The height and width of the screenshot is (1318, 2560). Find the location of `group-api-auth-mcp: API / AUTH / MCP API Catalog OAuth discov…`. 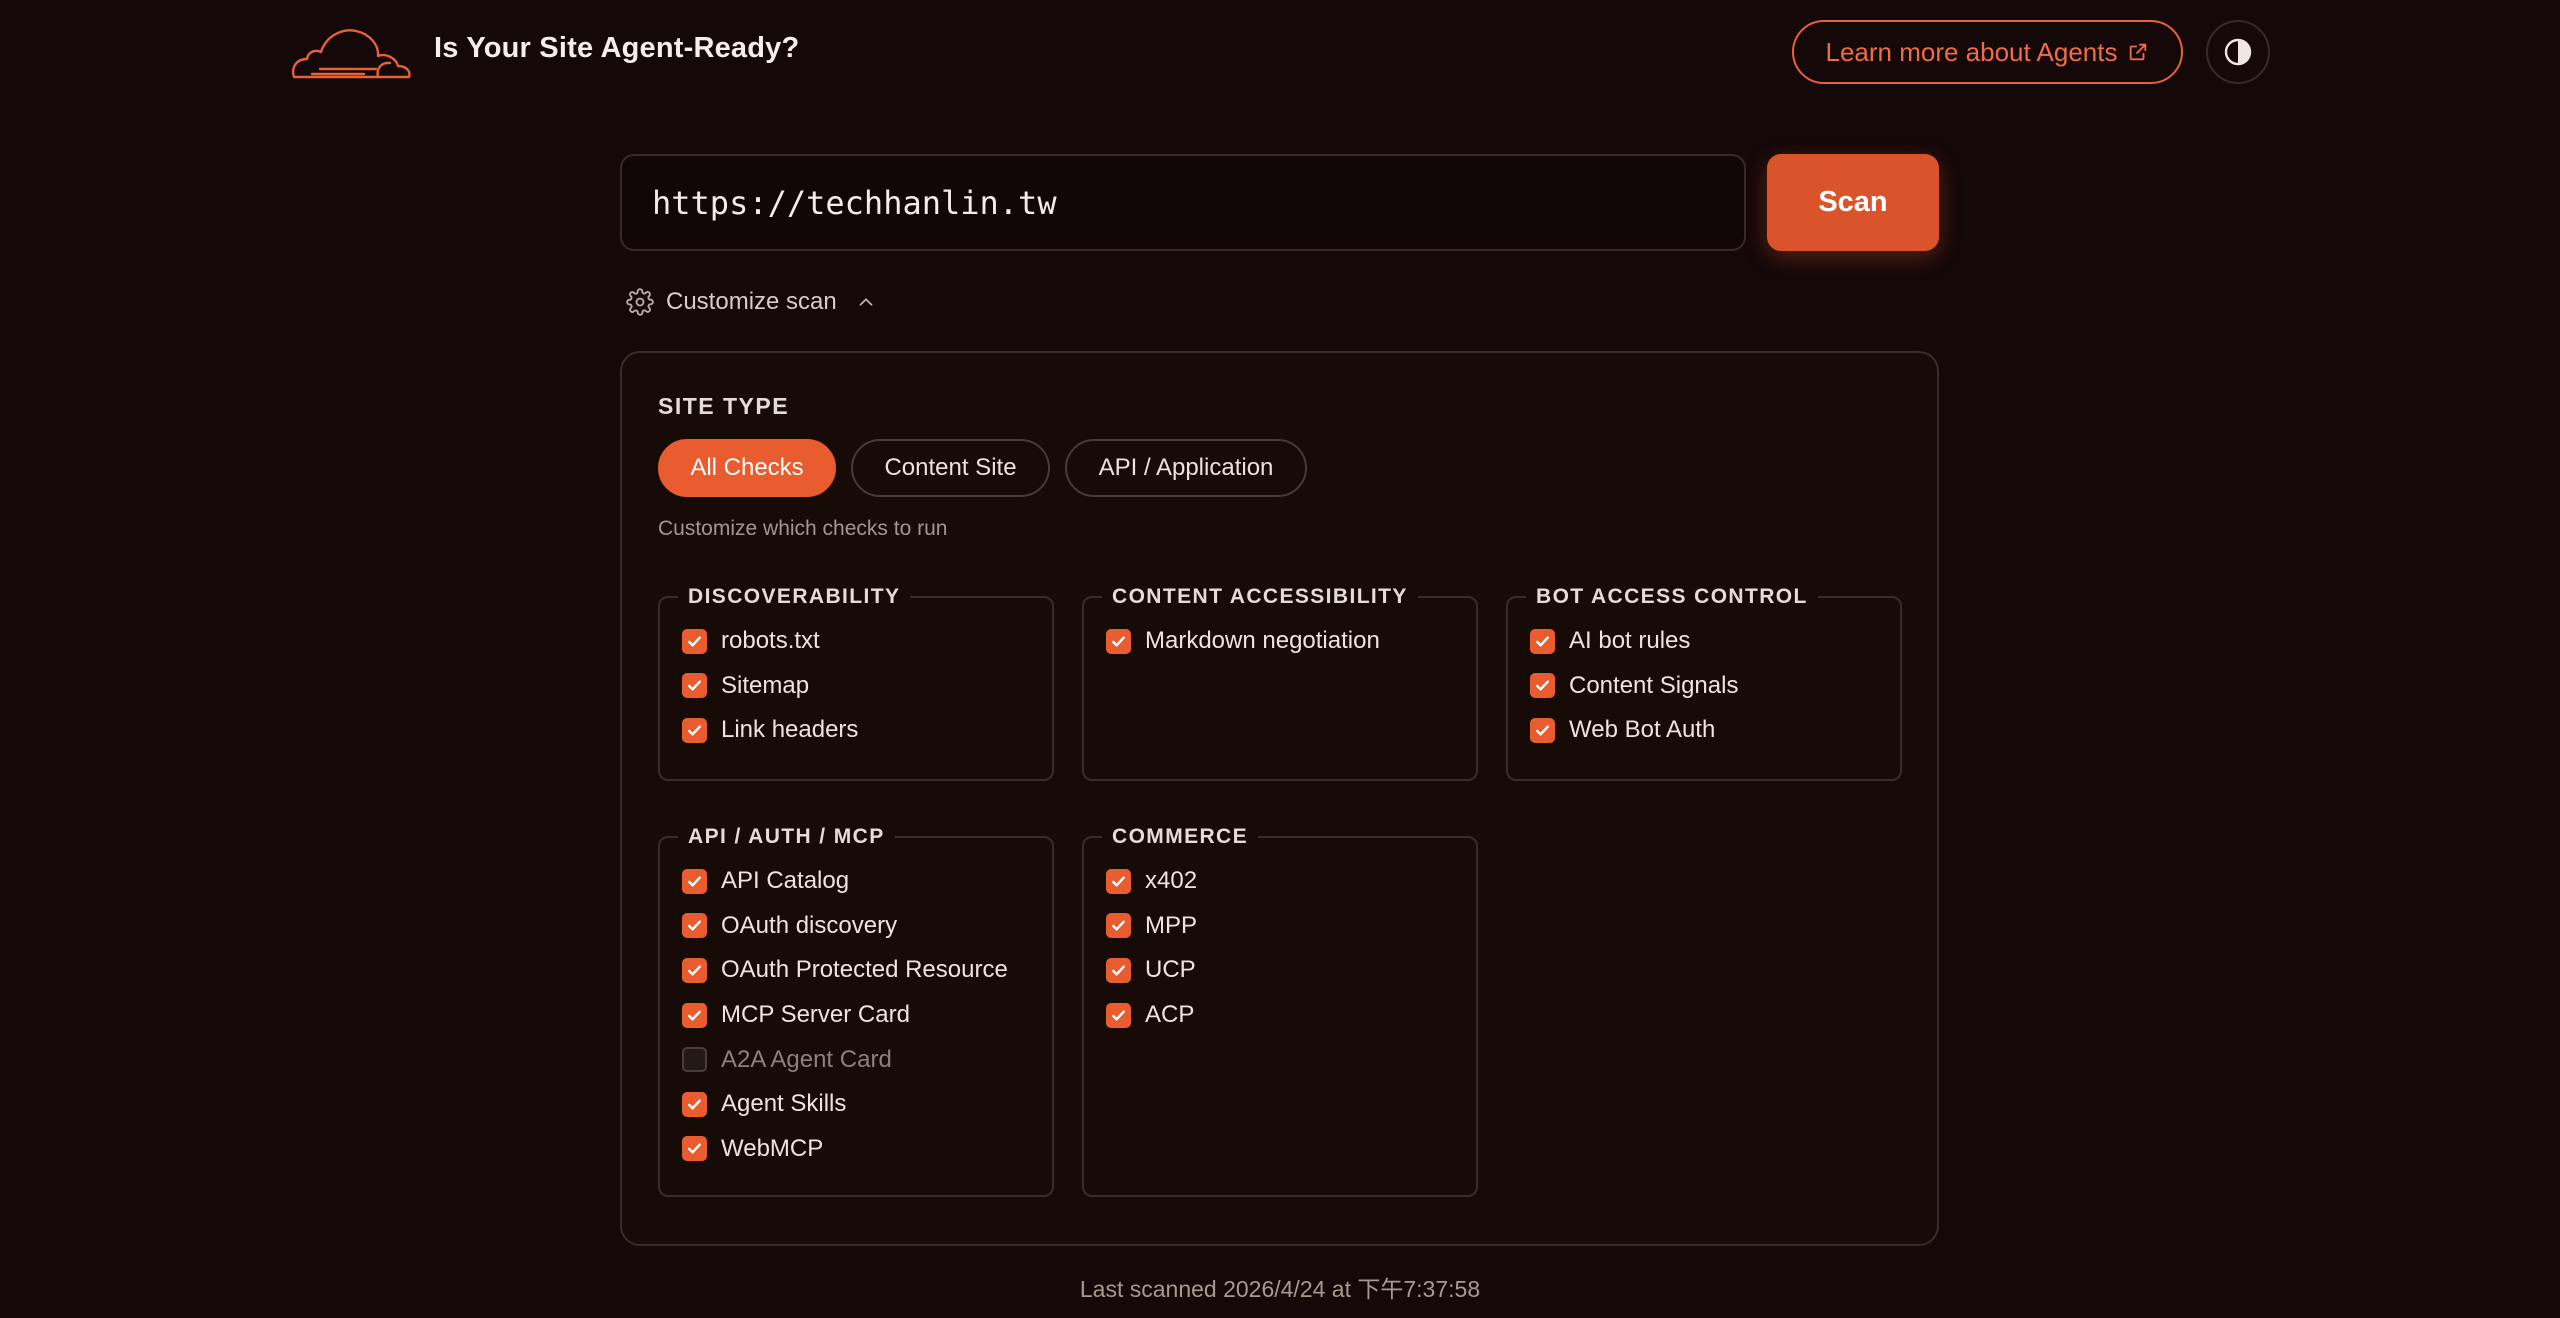

group-api-auth-mcp: API / AUTH / MCP API Catalog OAuth discov… is located at coordinates (856, 1011).